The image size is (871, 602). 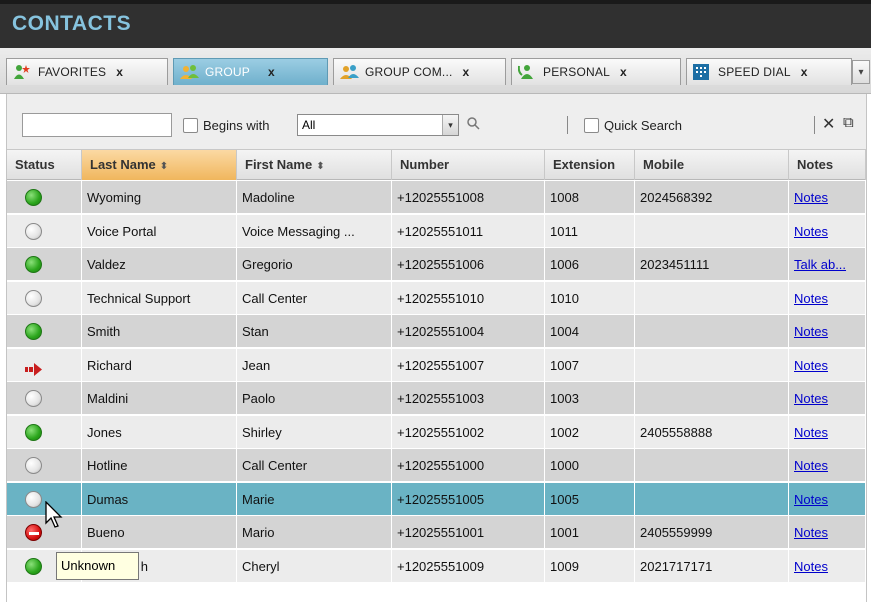 What do you see at coordinates (468, 165) in the screenshot?
I see `column-number: Number` at bounding box center [468, 165].